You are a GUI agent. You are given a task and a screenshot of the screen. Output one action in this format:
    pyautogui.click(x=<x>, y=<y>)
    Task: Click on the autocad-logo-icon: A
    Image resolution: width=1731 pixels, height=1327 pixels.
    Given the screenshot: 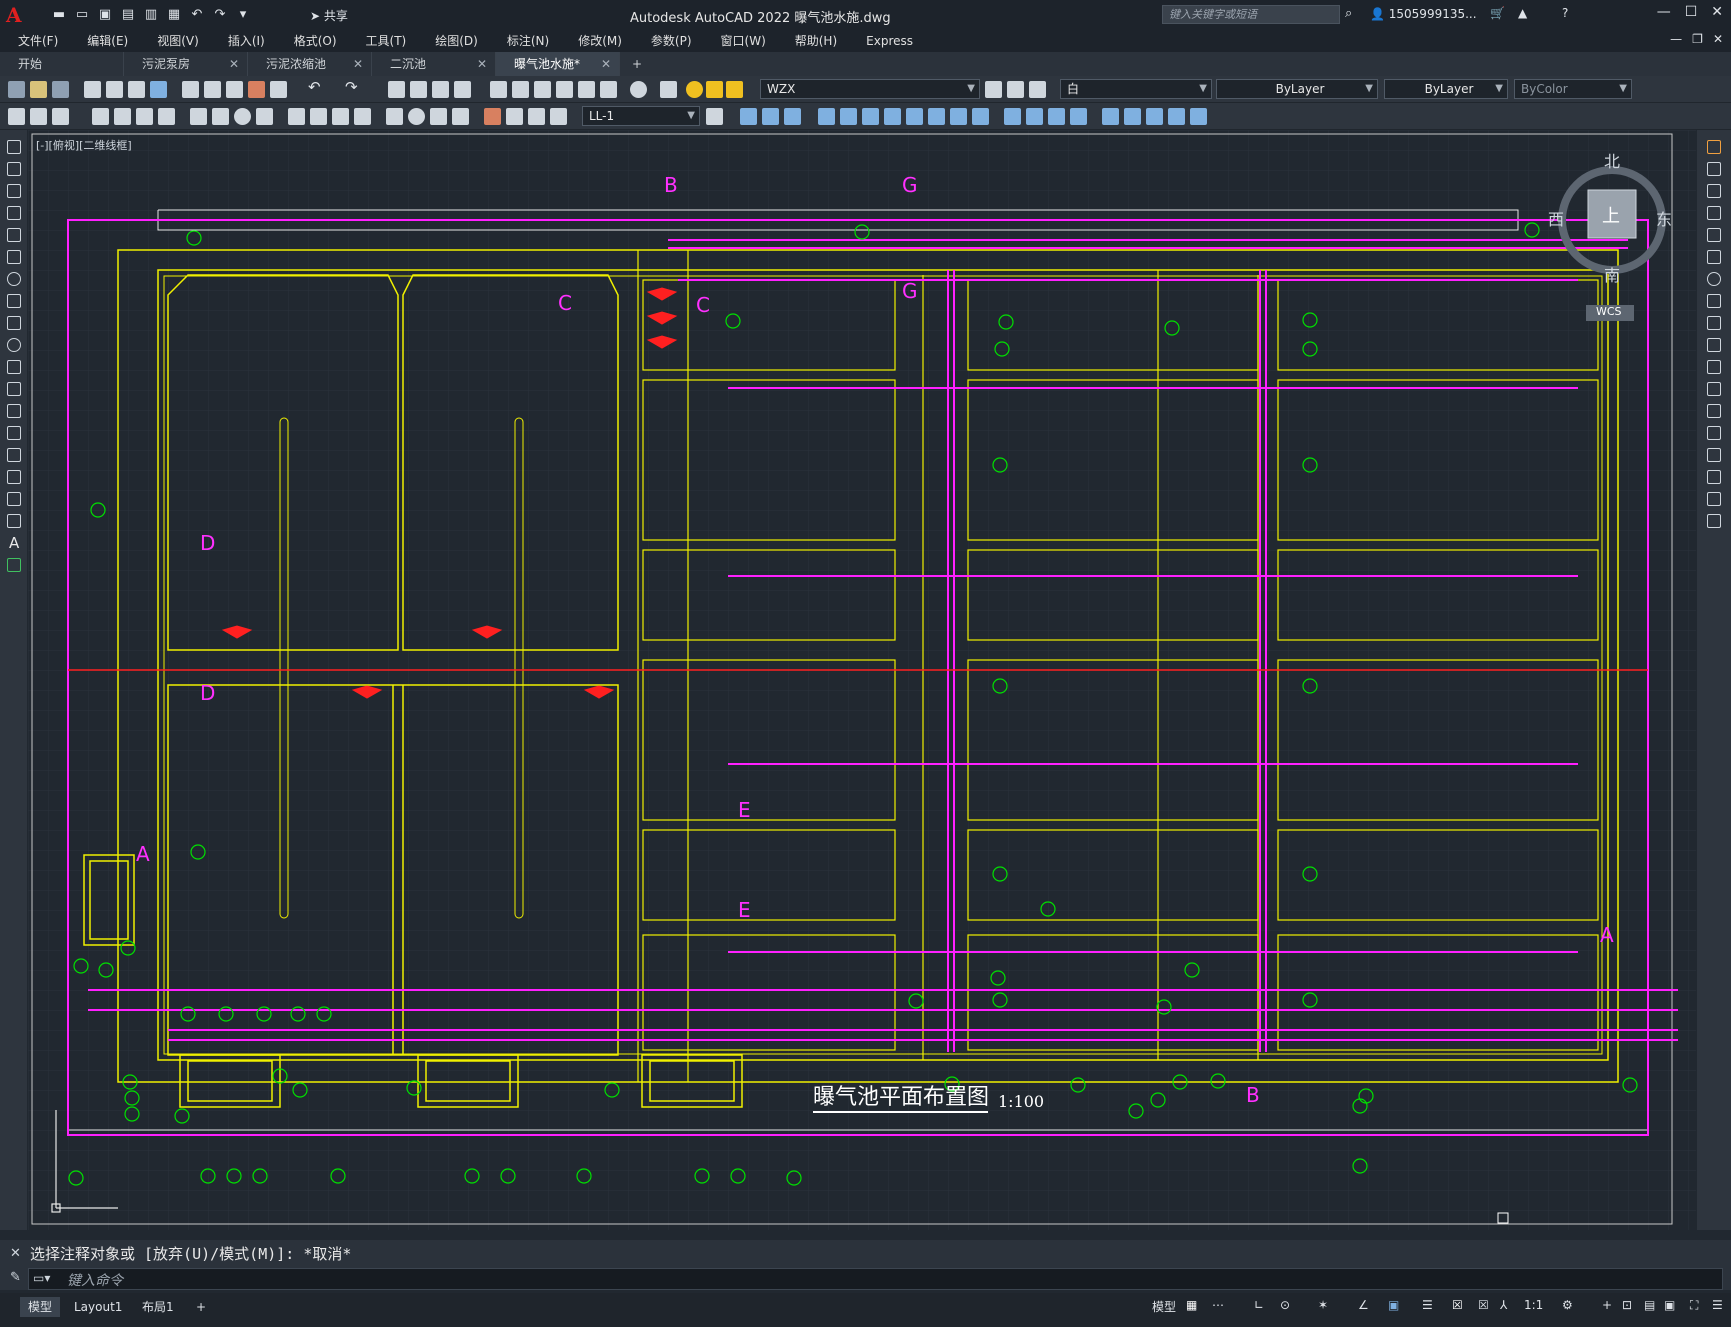 What is the action you would take?
    pyautogui.click(x=14, y=15)
    